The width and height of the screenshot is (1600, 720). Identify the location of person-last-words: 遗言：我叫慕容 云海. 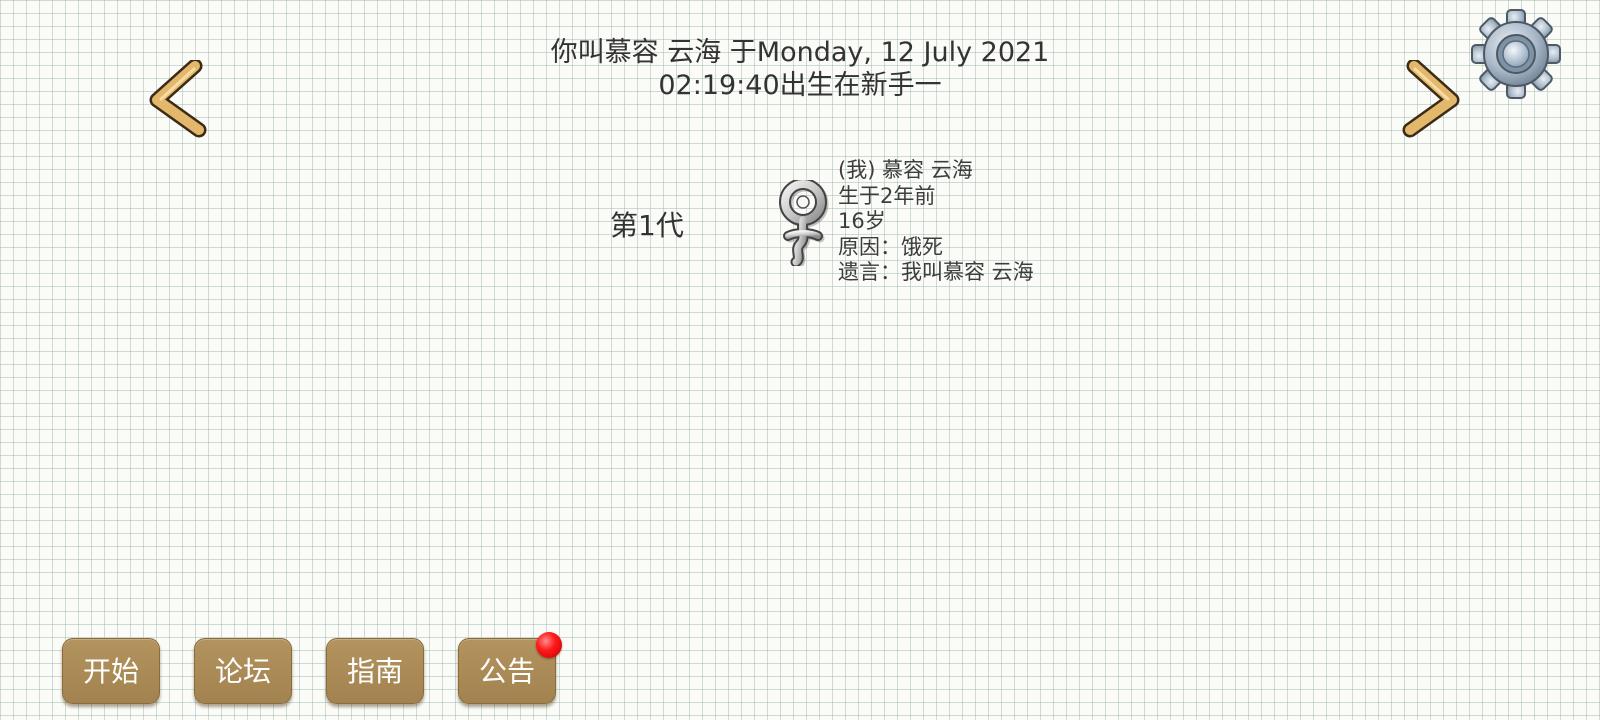
(936, 272).